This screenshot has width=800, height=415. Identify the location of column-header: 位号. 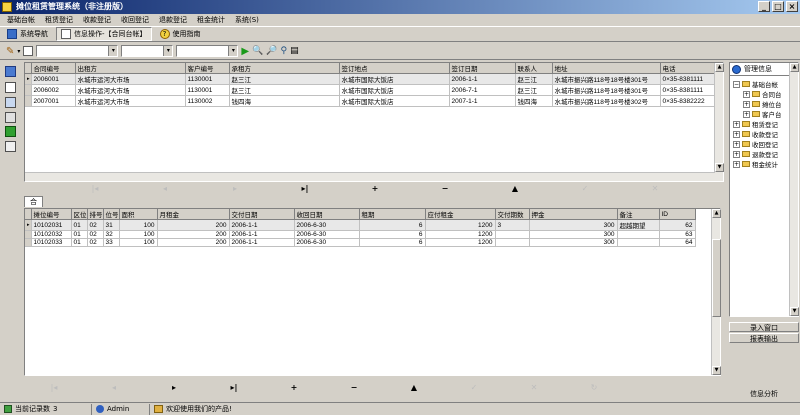
(111, 214).